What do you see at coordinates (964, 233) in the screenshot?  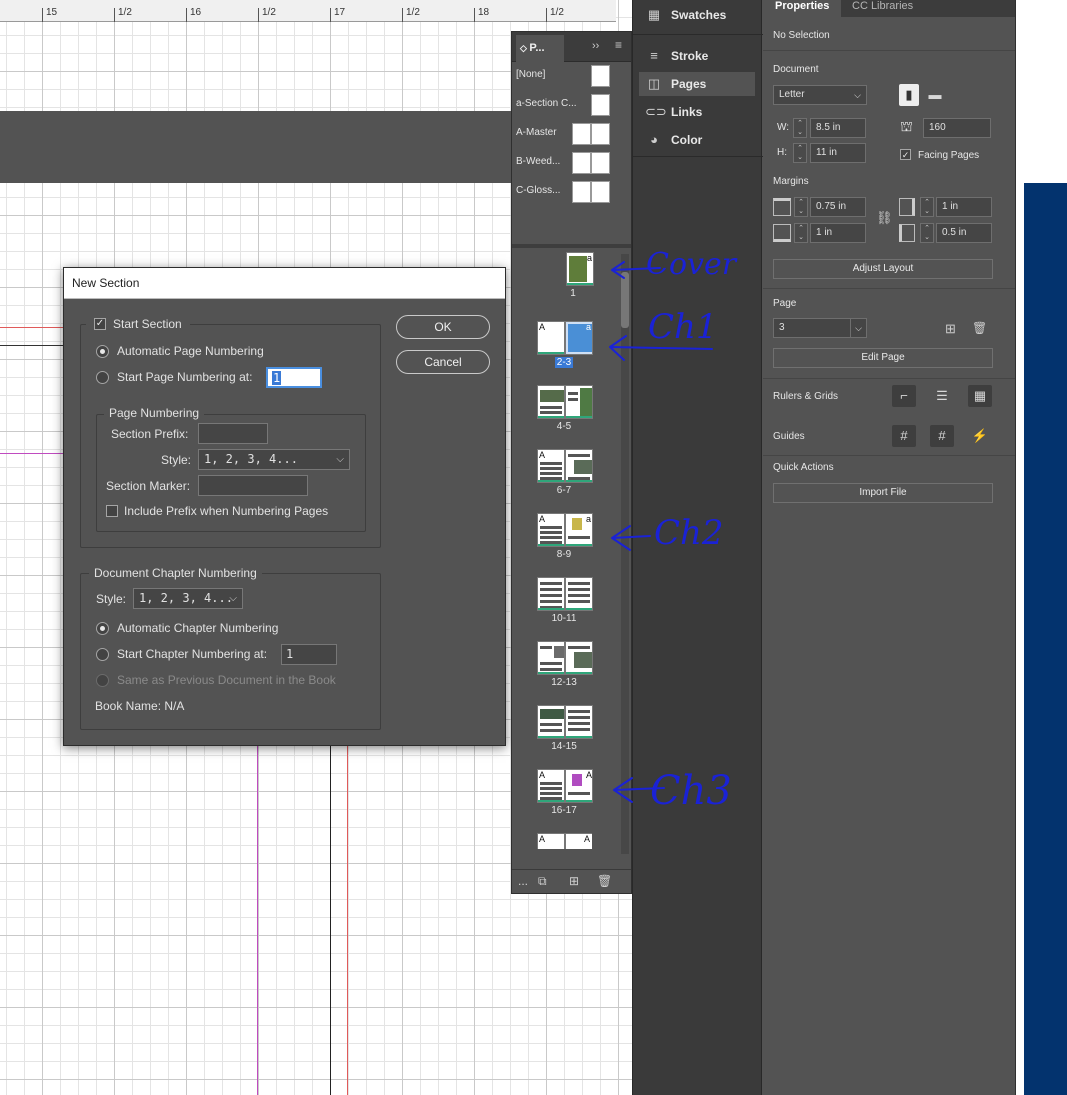 I see `margin-inside-field: 0.5 in` at bounding box center [964, 233].